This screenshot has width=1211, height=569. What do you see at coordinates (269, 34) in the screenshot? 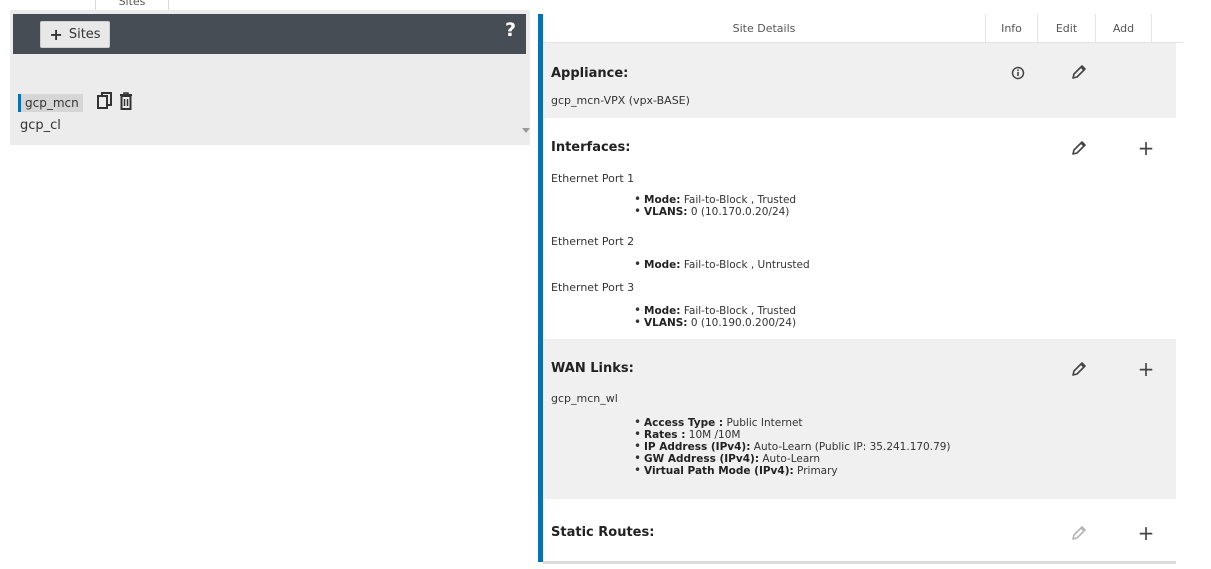
I see `sites-toolbar: + Sites ?` at bounding box center [269, 34].